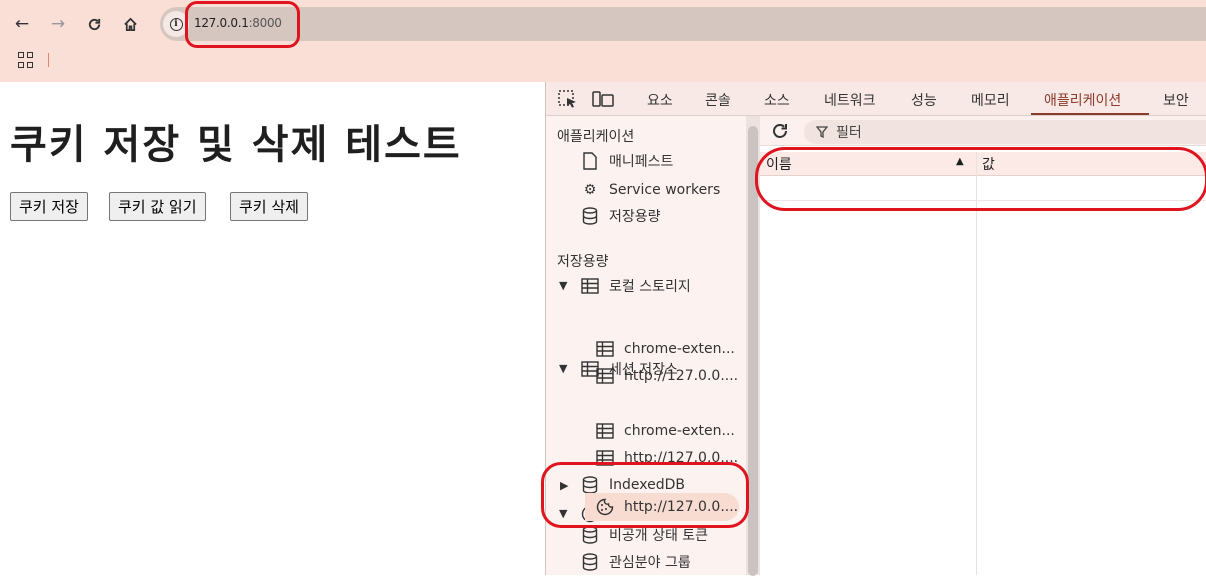  What do you see at coordinates (779, 164) in the screenshot?
I see `column-header-name: 이름` at bounding box center [779, 164].